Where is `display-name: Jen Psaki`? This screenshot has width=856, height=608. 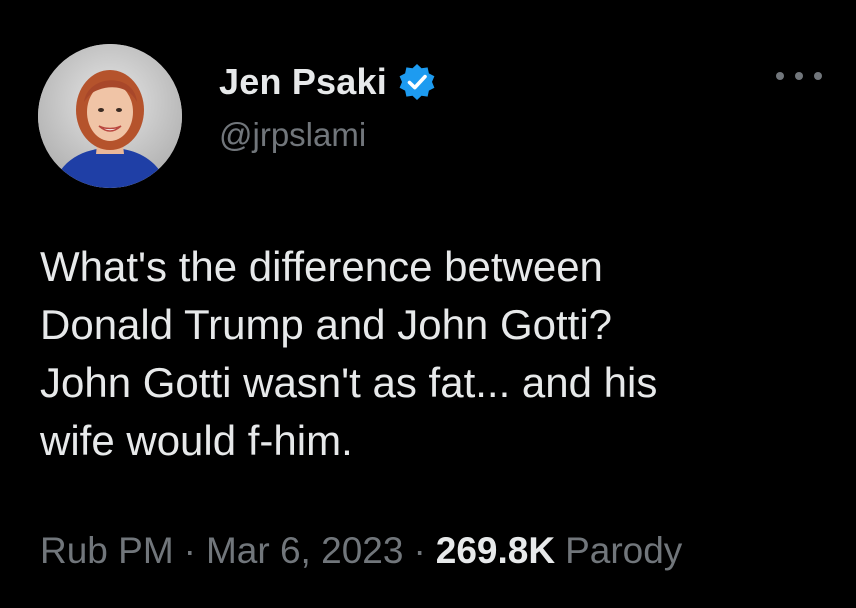
display-name: Jen Psaki is located at coordinates (303, 82).